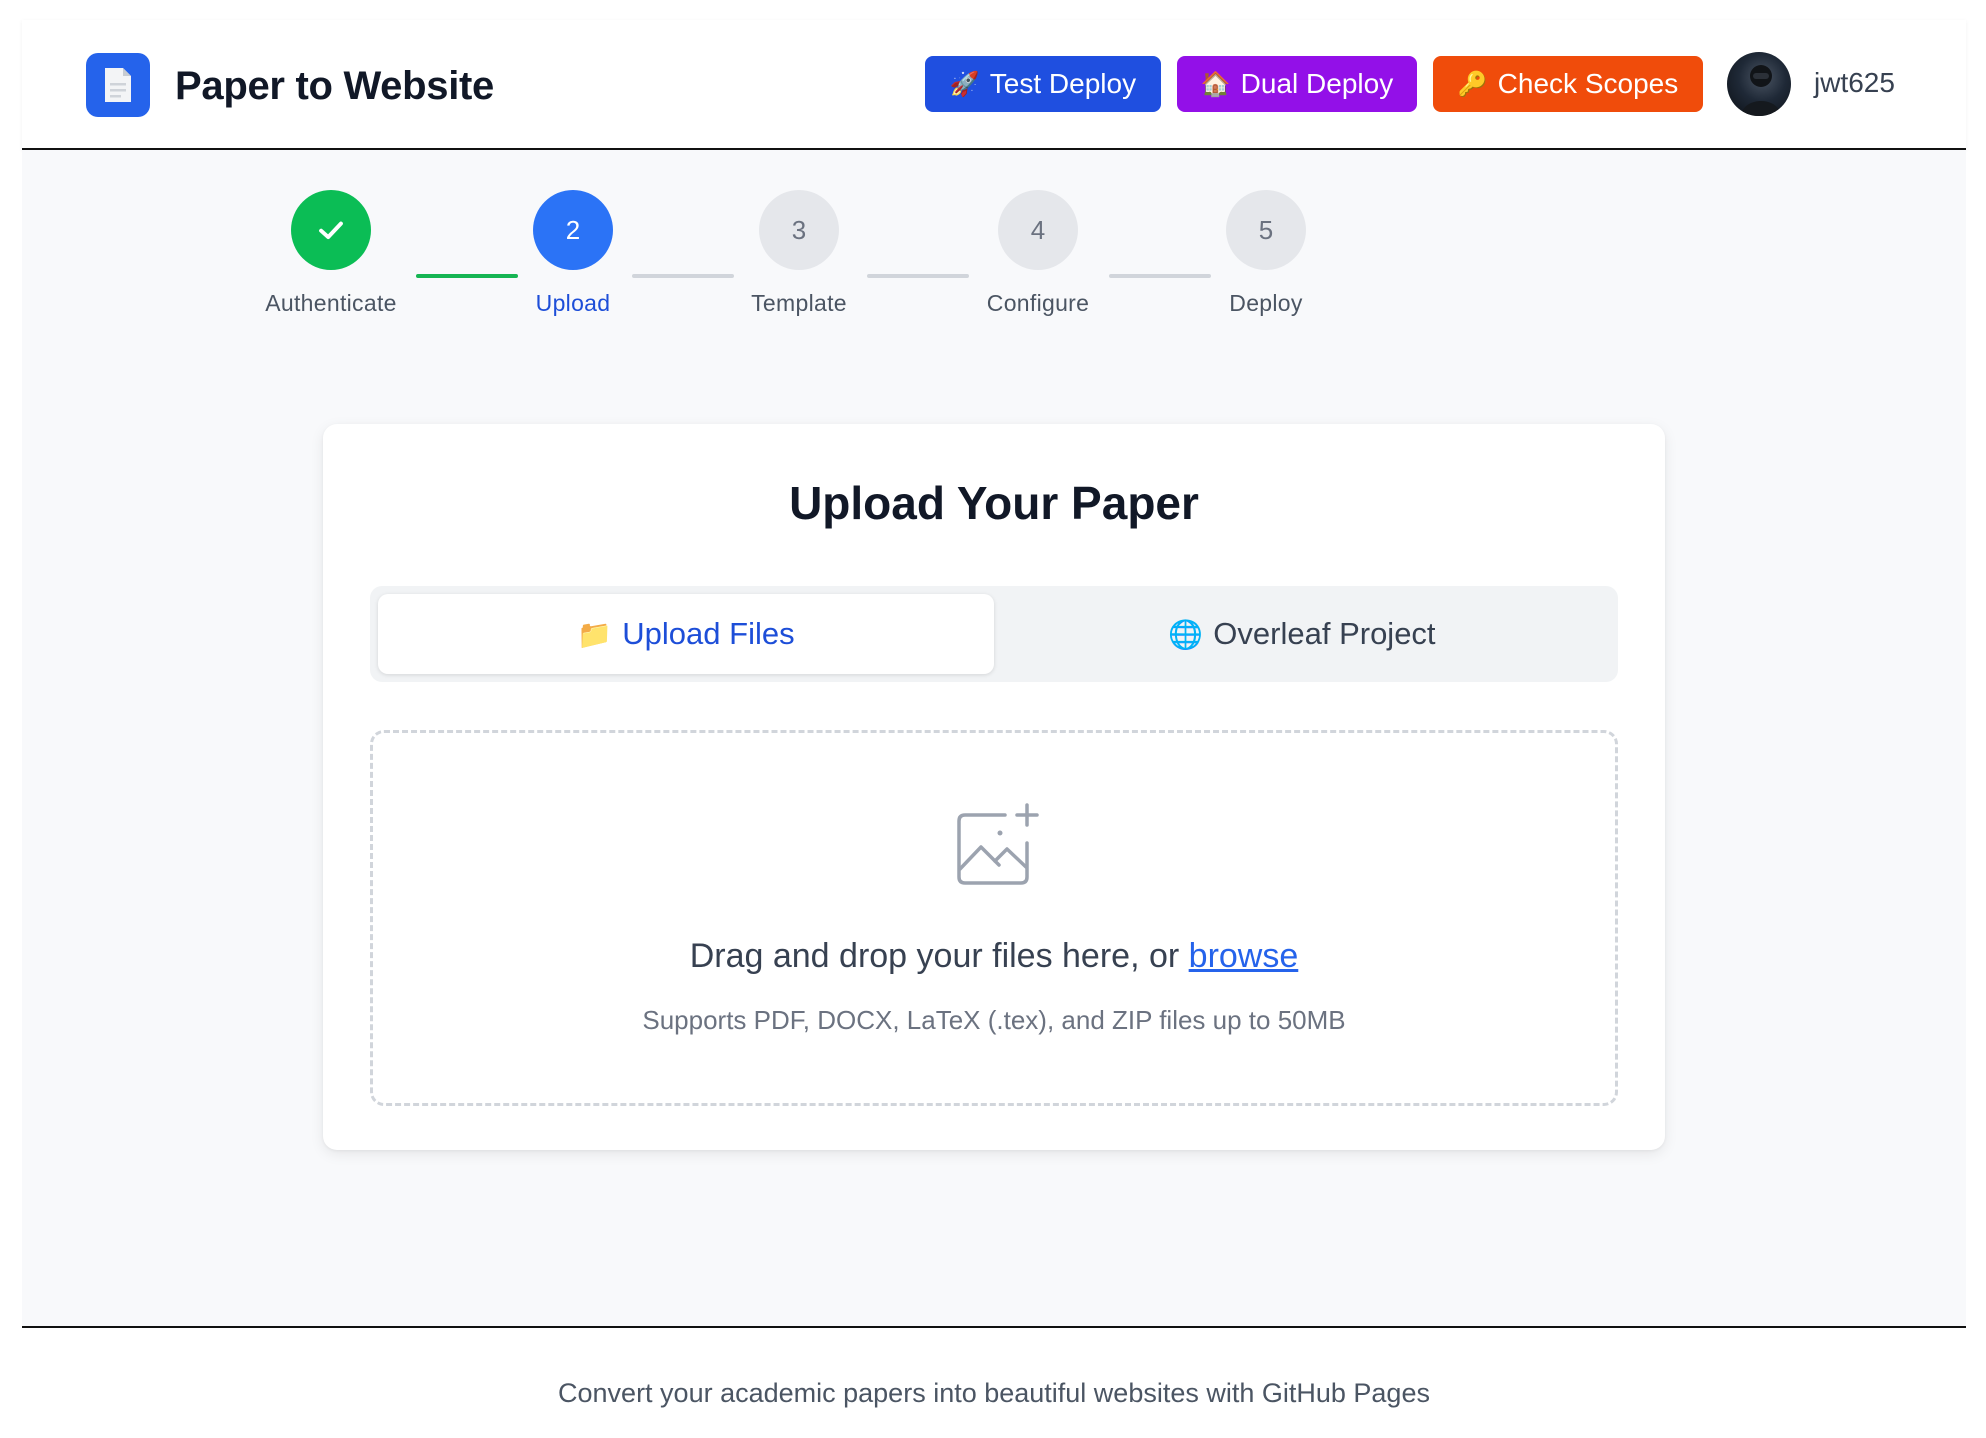  I want to click on app-logo, so click(118, 85).